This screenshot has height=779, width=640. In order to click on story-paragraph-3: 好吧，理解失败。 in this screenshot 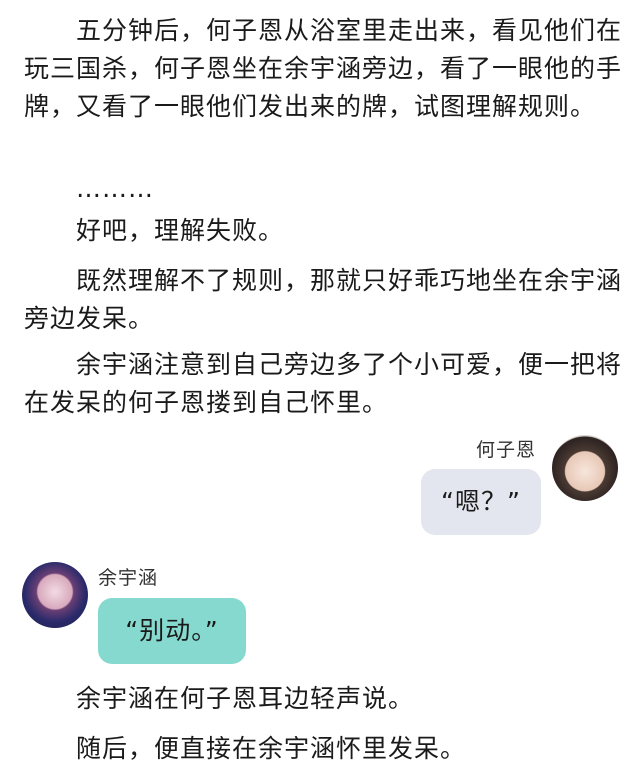, I will do `click(180, 230)`.